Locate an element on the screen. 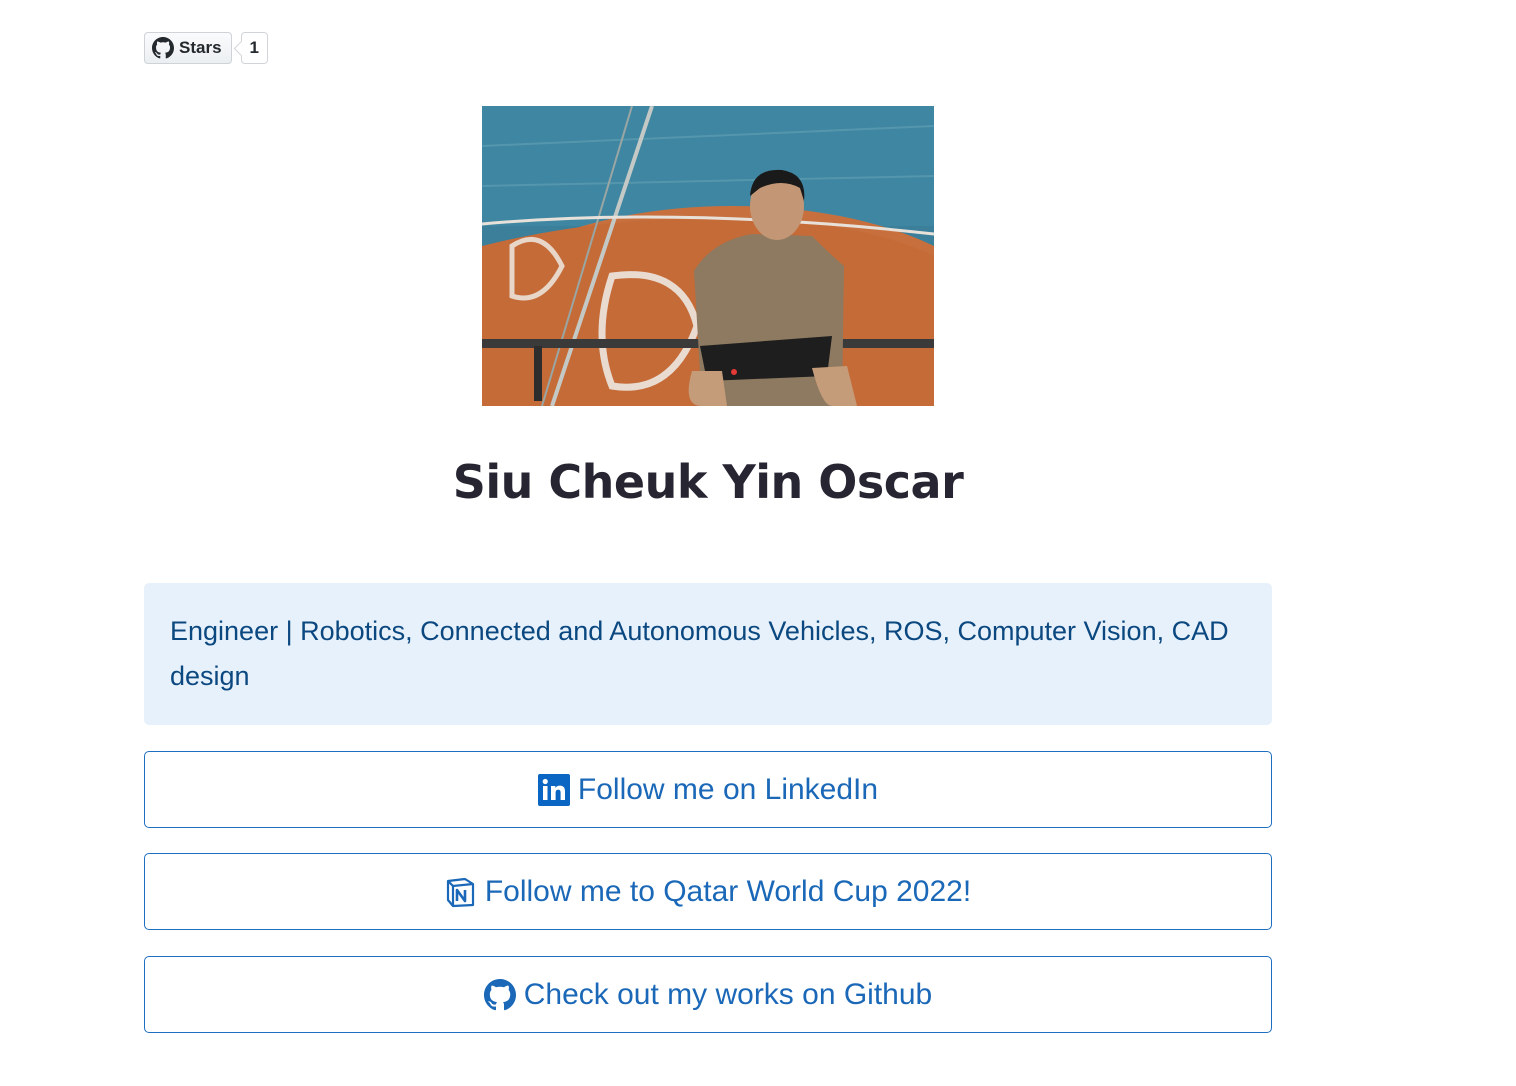  github-link-button: Check out my works on Github is located at coordinates (708, 994).